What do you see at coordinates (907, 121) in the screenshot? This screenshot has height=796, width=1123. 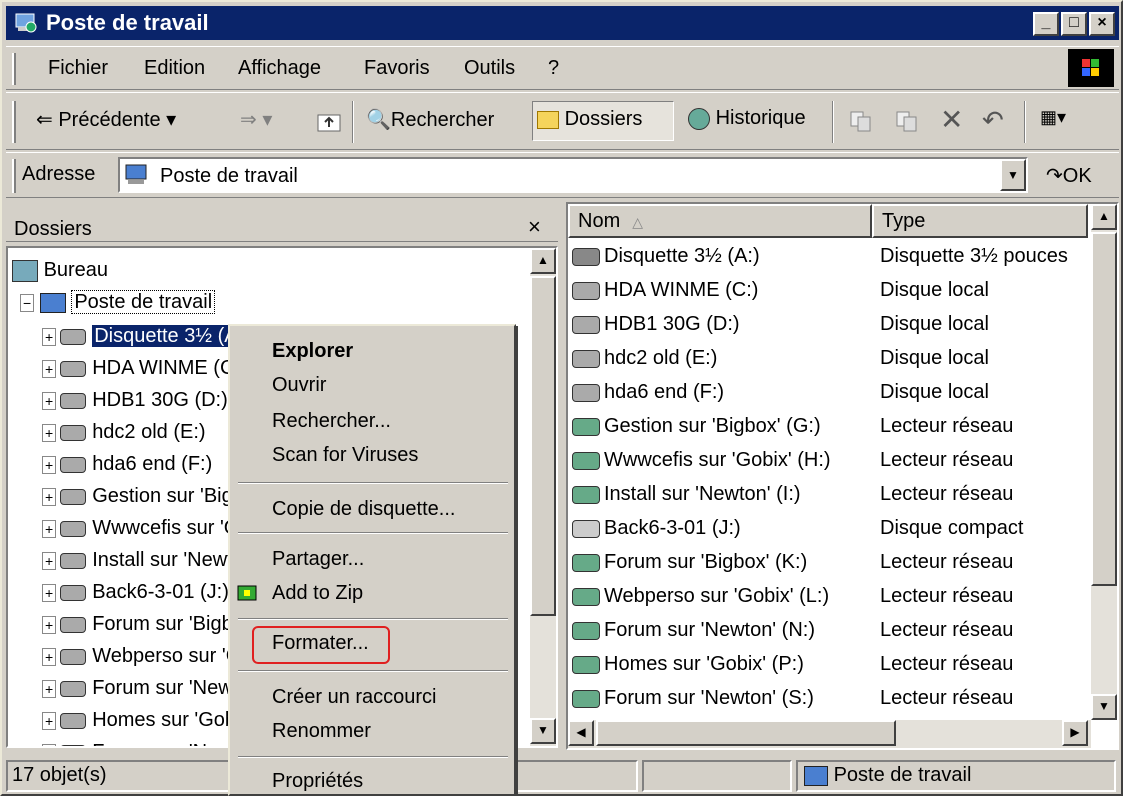 I see `copy-to-icon` at bounding box center [907, 121].